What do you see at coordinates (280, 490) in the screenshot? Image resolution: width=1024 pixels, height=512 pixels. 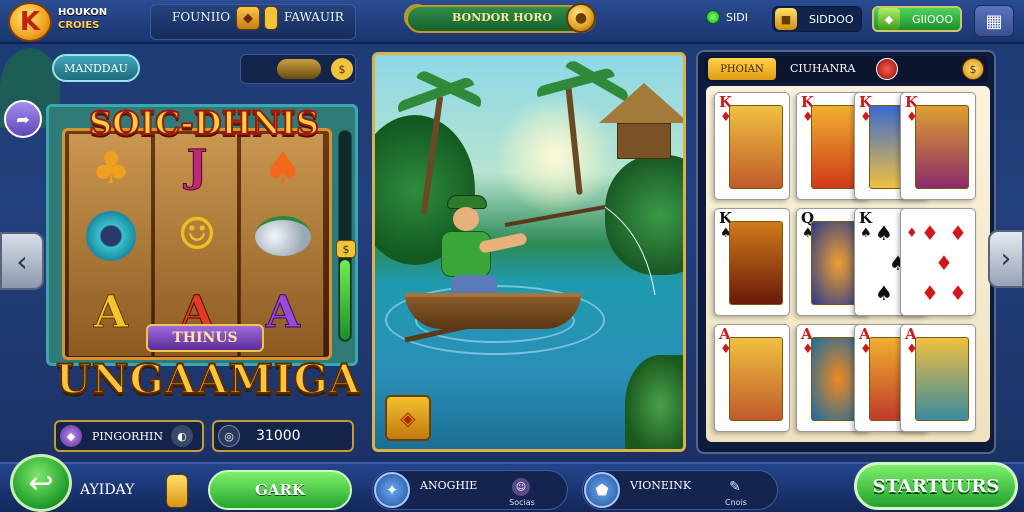 I see `gark-button: GARK` at bounding box center [280, 490].